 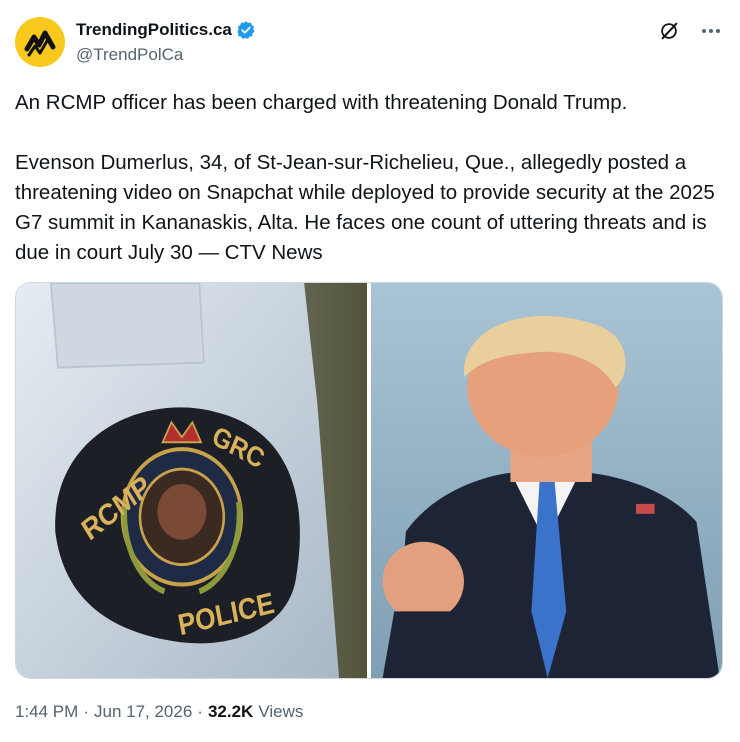 I want to click on verified-badge-icon, so click(x=246, y=30).